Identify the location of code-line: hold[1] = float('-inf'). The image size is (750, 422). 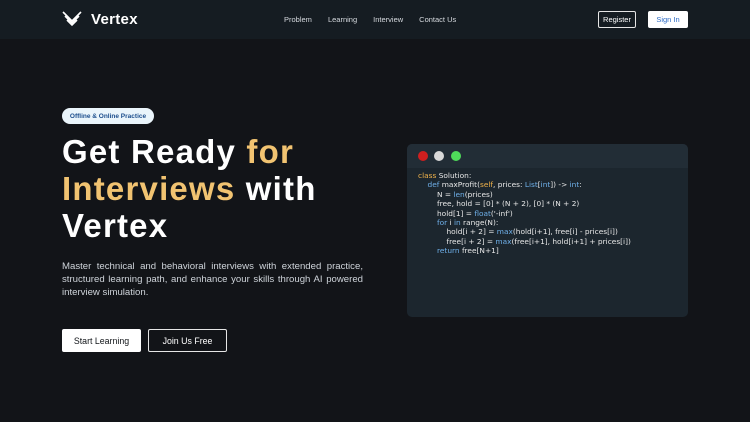
(524, 213).